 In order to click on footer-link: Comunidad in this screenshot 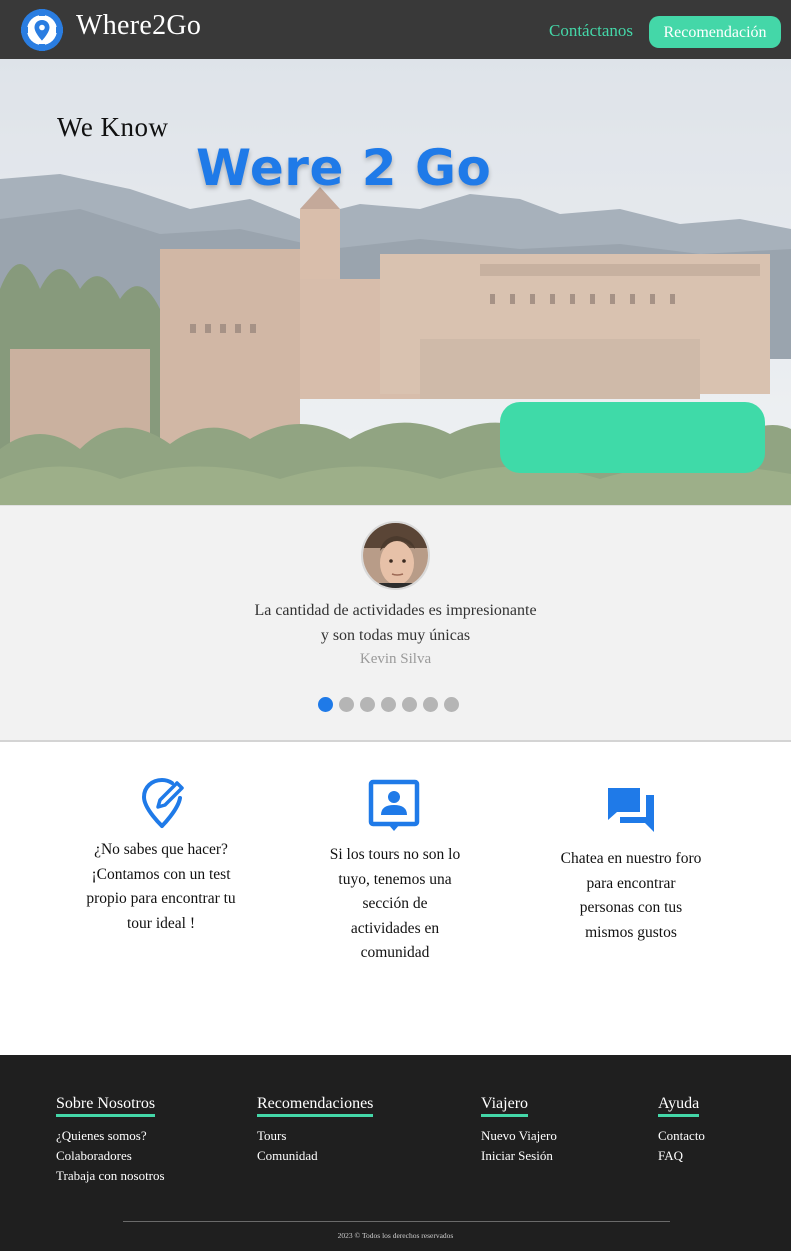, I will do `click(315, 1156)`.